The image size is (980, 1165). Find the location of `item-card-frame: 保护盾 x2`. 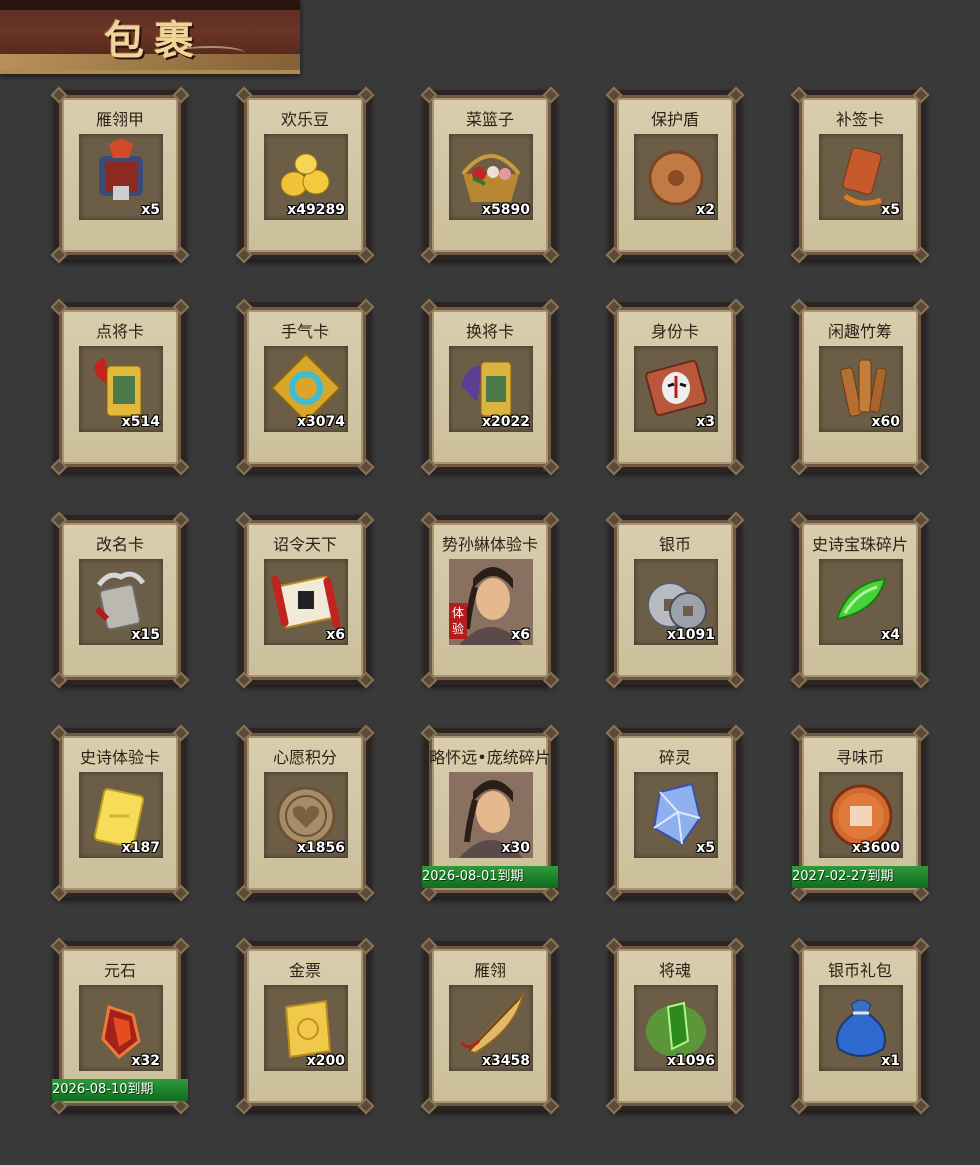

item-card-frame: 保护盾 x2 is located at coordinates (675, 175).